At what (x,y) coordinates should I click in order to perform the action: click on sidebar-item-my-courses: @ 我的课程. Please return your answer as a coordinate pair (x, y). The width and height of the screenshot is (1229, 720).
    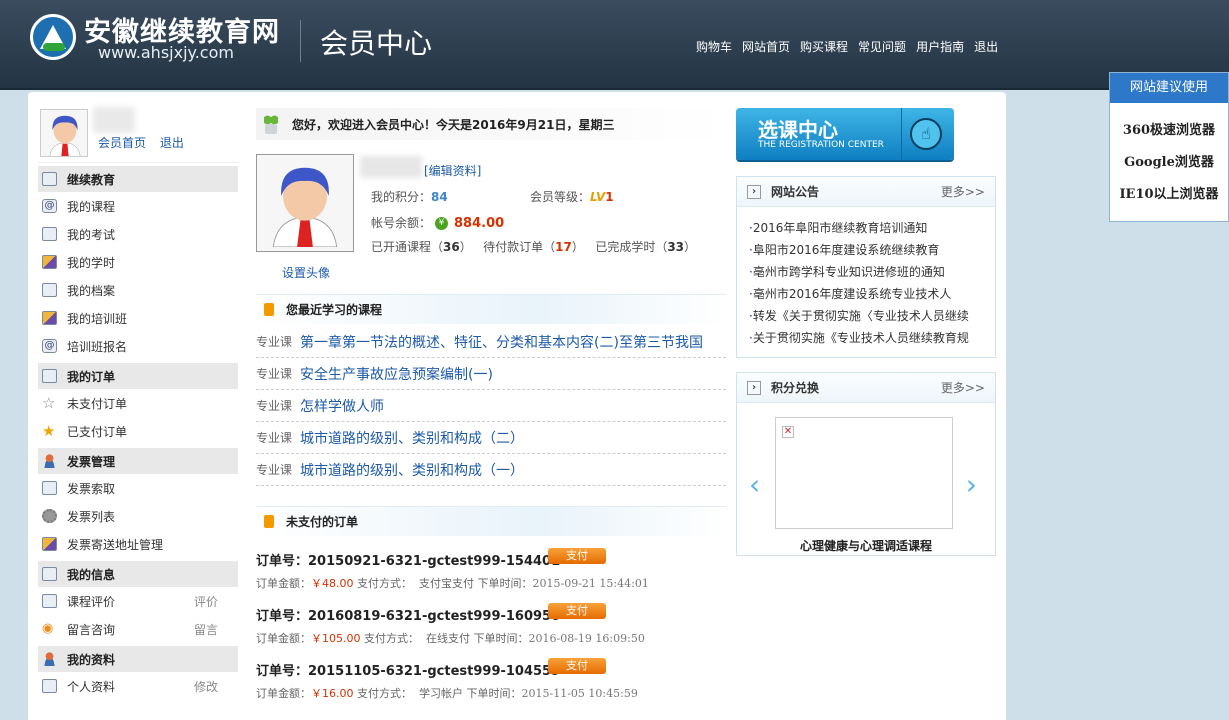
    Looking at the image, I should click on (138, 206).